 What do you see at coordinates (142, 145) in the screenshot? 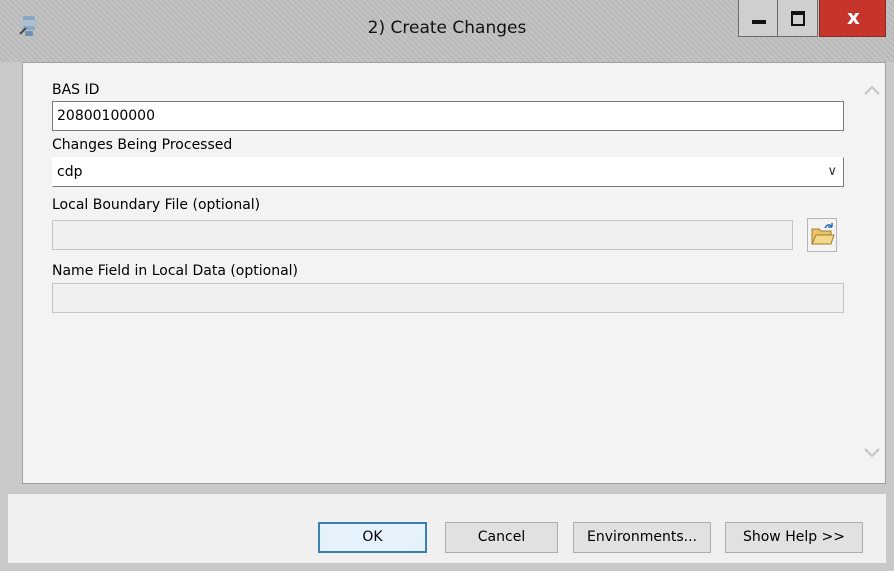
I see `changes-label: Changes Being Processed` at bounding box center [142, 145].